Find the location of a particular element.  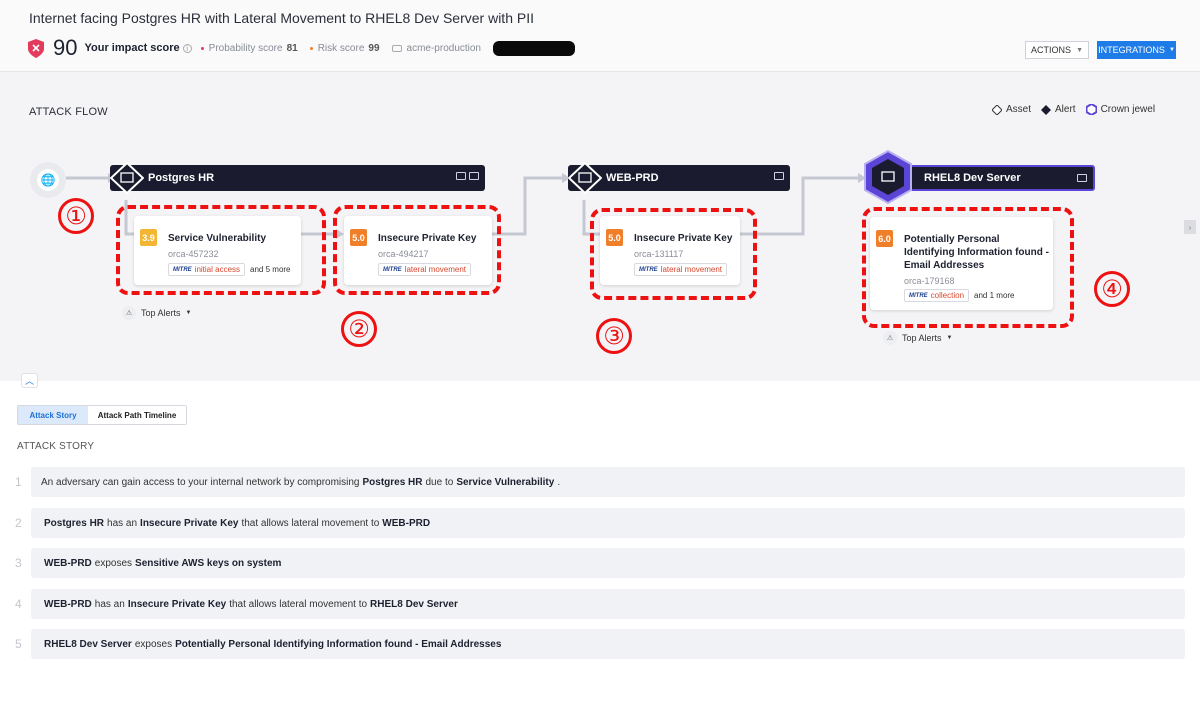

story-text: due to is located at coordinates (439, 482).